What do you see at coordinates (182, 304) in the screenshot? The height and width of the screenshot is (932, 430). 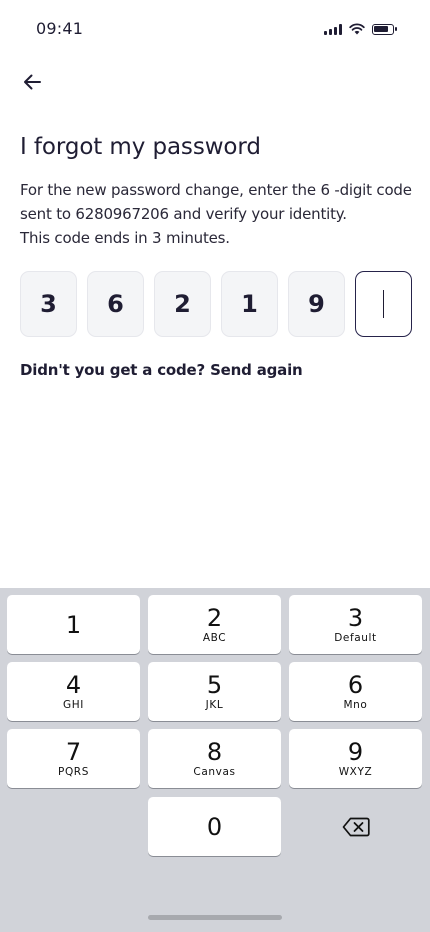 I see `otp-digit-3: 2` at bounding box center [182, 304].